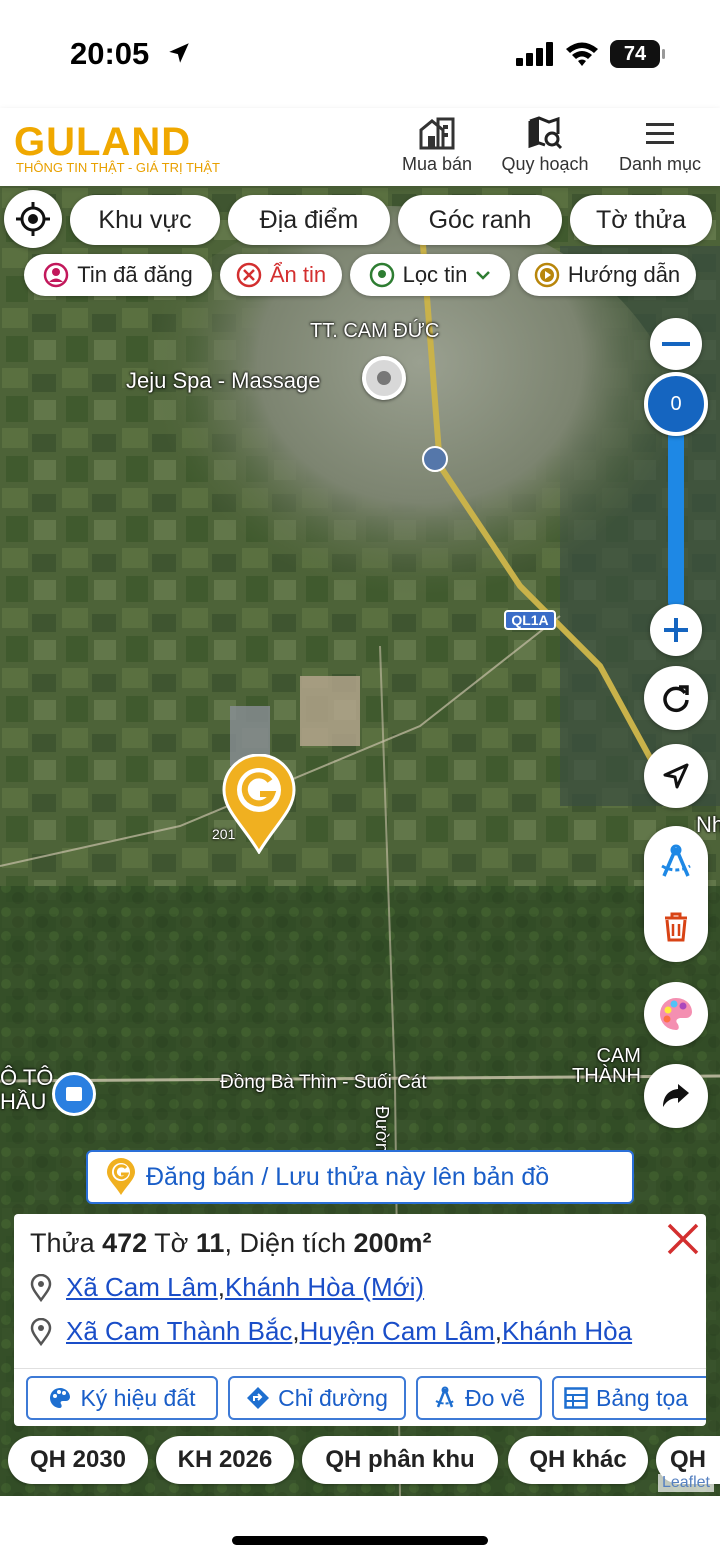 This screenshot has width=720, height=1560. What do you see at coordinates (281, 275) in the screenshot?
I see `chip-an-tin: Ẩn tin` at bounding box center [281, 275].